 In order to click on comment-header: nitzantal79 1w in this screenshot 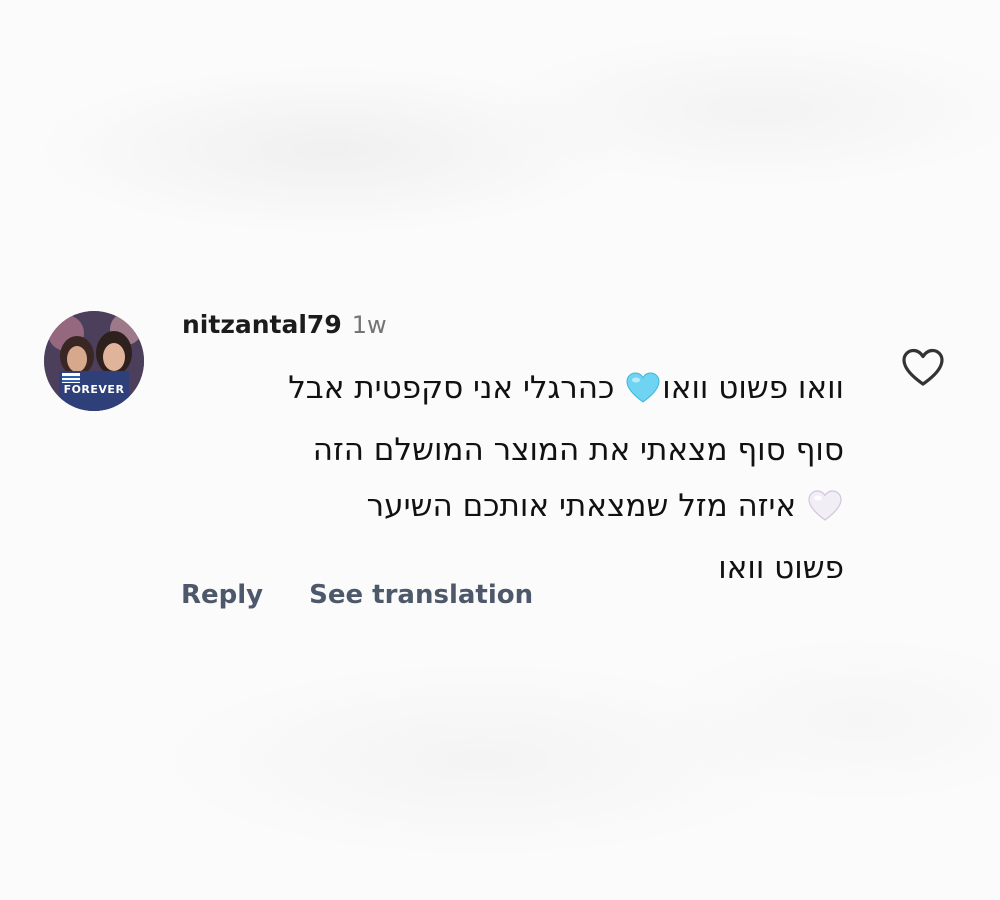, I will do `click(284, 327)`.